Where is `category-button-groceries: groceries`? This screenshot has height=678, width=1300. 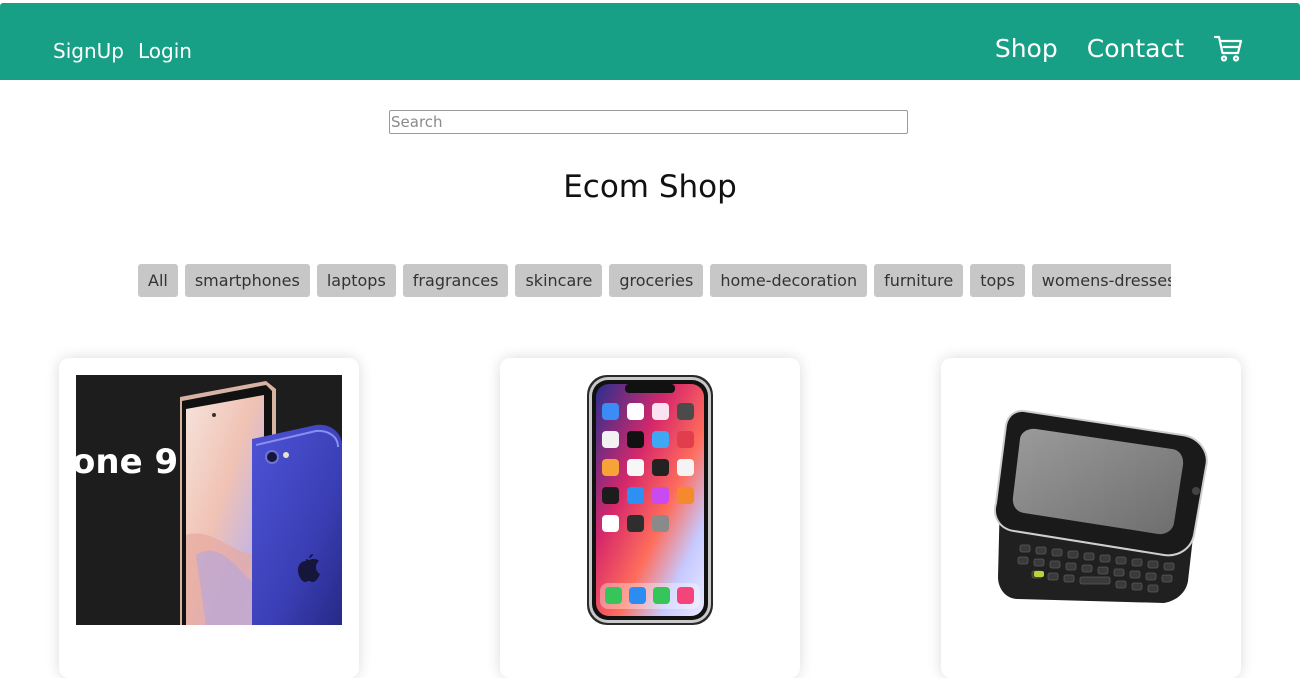
category-button-groceries: groceries is located at coordinates (656, 280).